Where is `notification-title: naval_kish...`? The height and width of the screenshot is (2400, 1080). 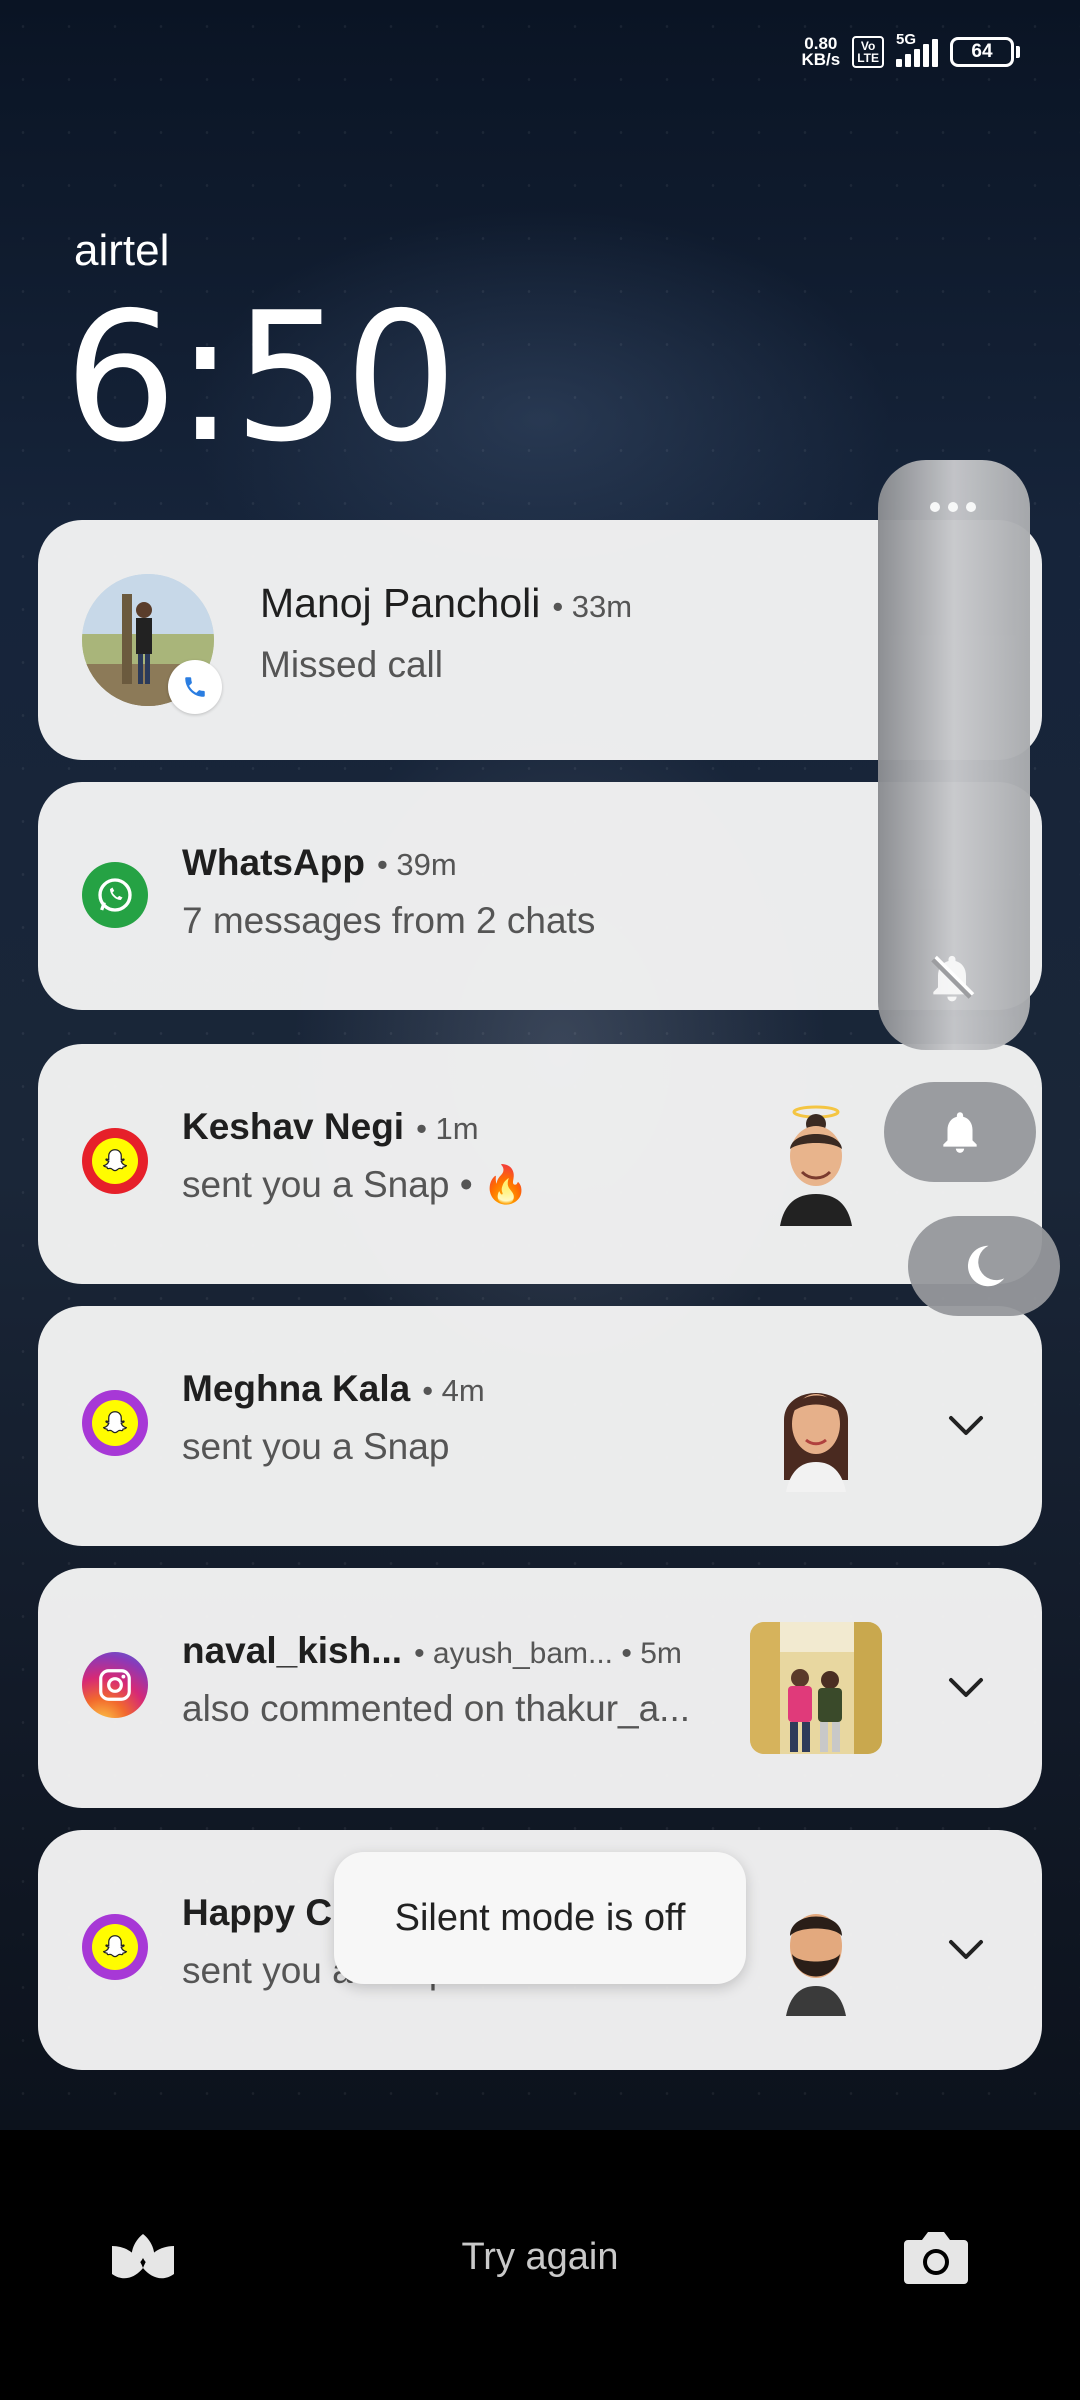
notification-title: naval_kish... is located at coordinates (292, 1650).